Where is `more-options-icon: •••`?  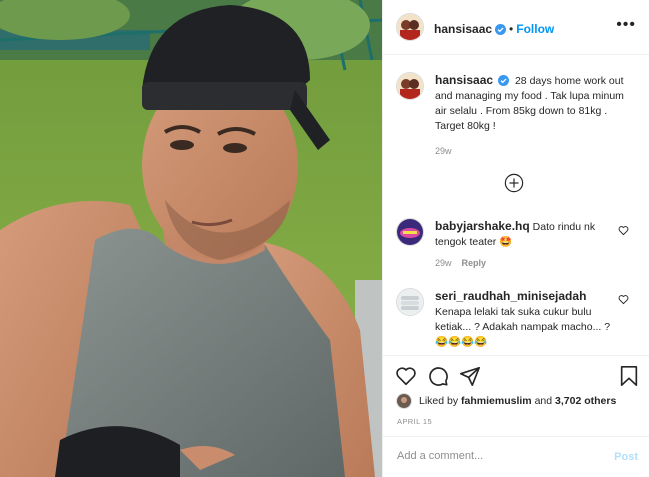
more-options-icon: ••• is located at coordinates (626, 25).